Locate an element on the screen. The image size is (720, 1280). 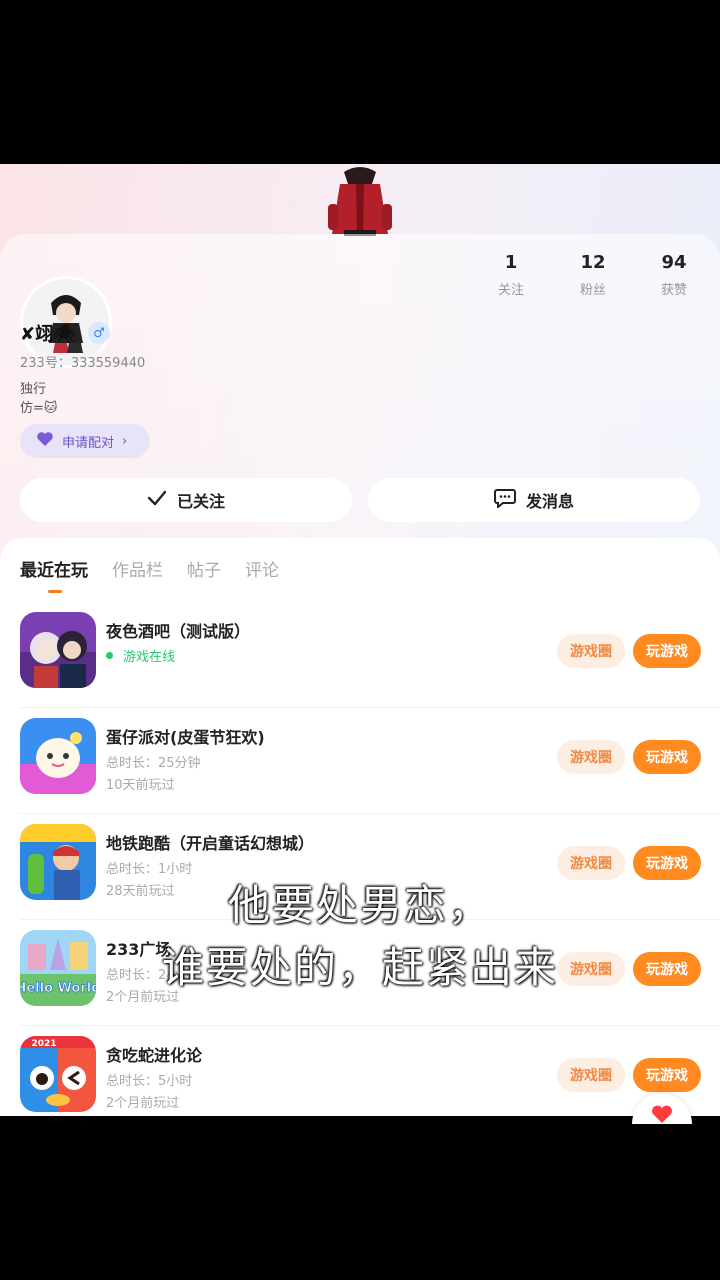
game-title: 夜色酒吧（测试版） is located at coordinates (178, 631).